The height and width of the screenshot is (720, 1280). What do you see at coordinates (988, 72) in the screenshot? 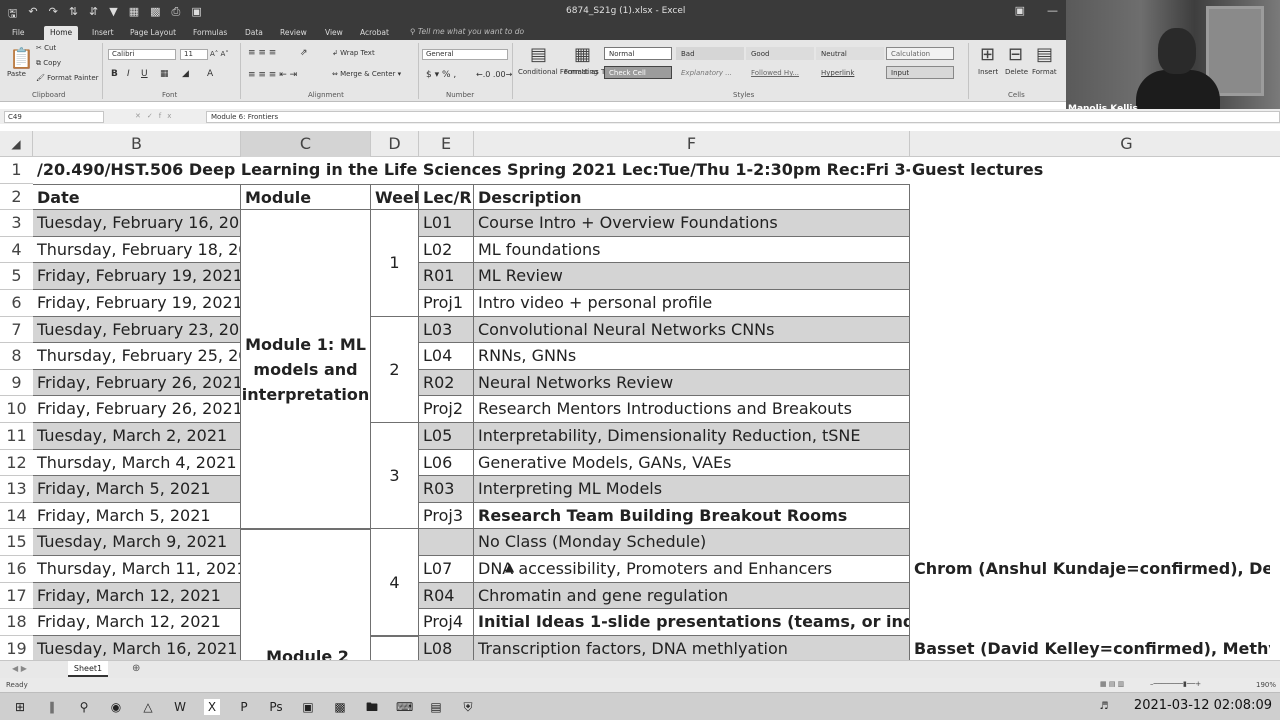
I see `insert-cells-button: Insert` at bounding box center [988, 72].